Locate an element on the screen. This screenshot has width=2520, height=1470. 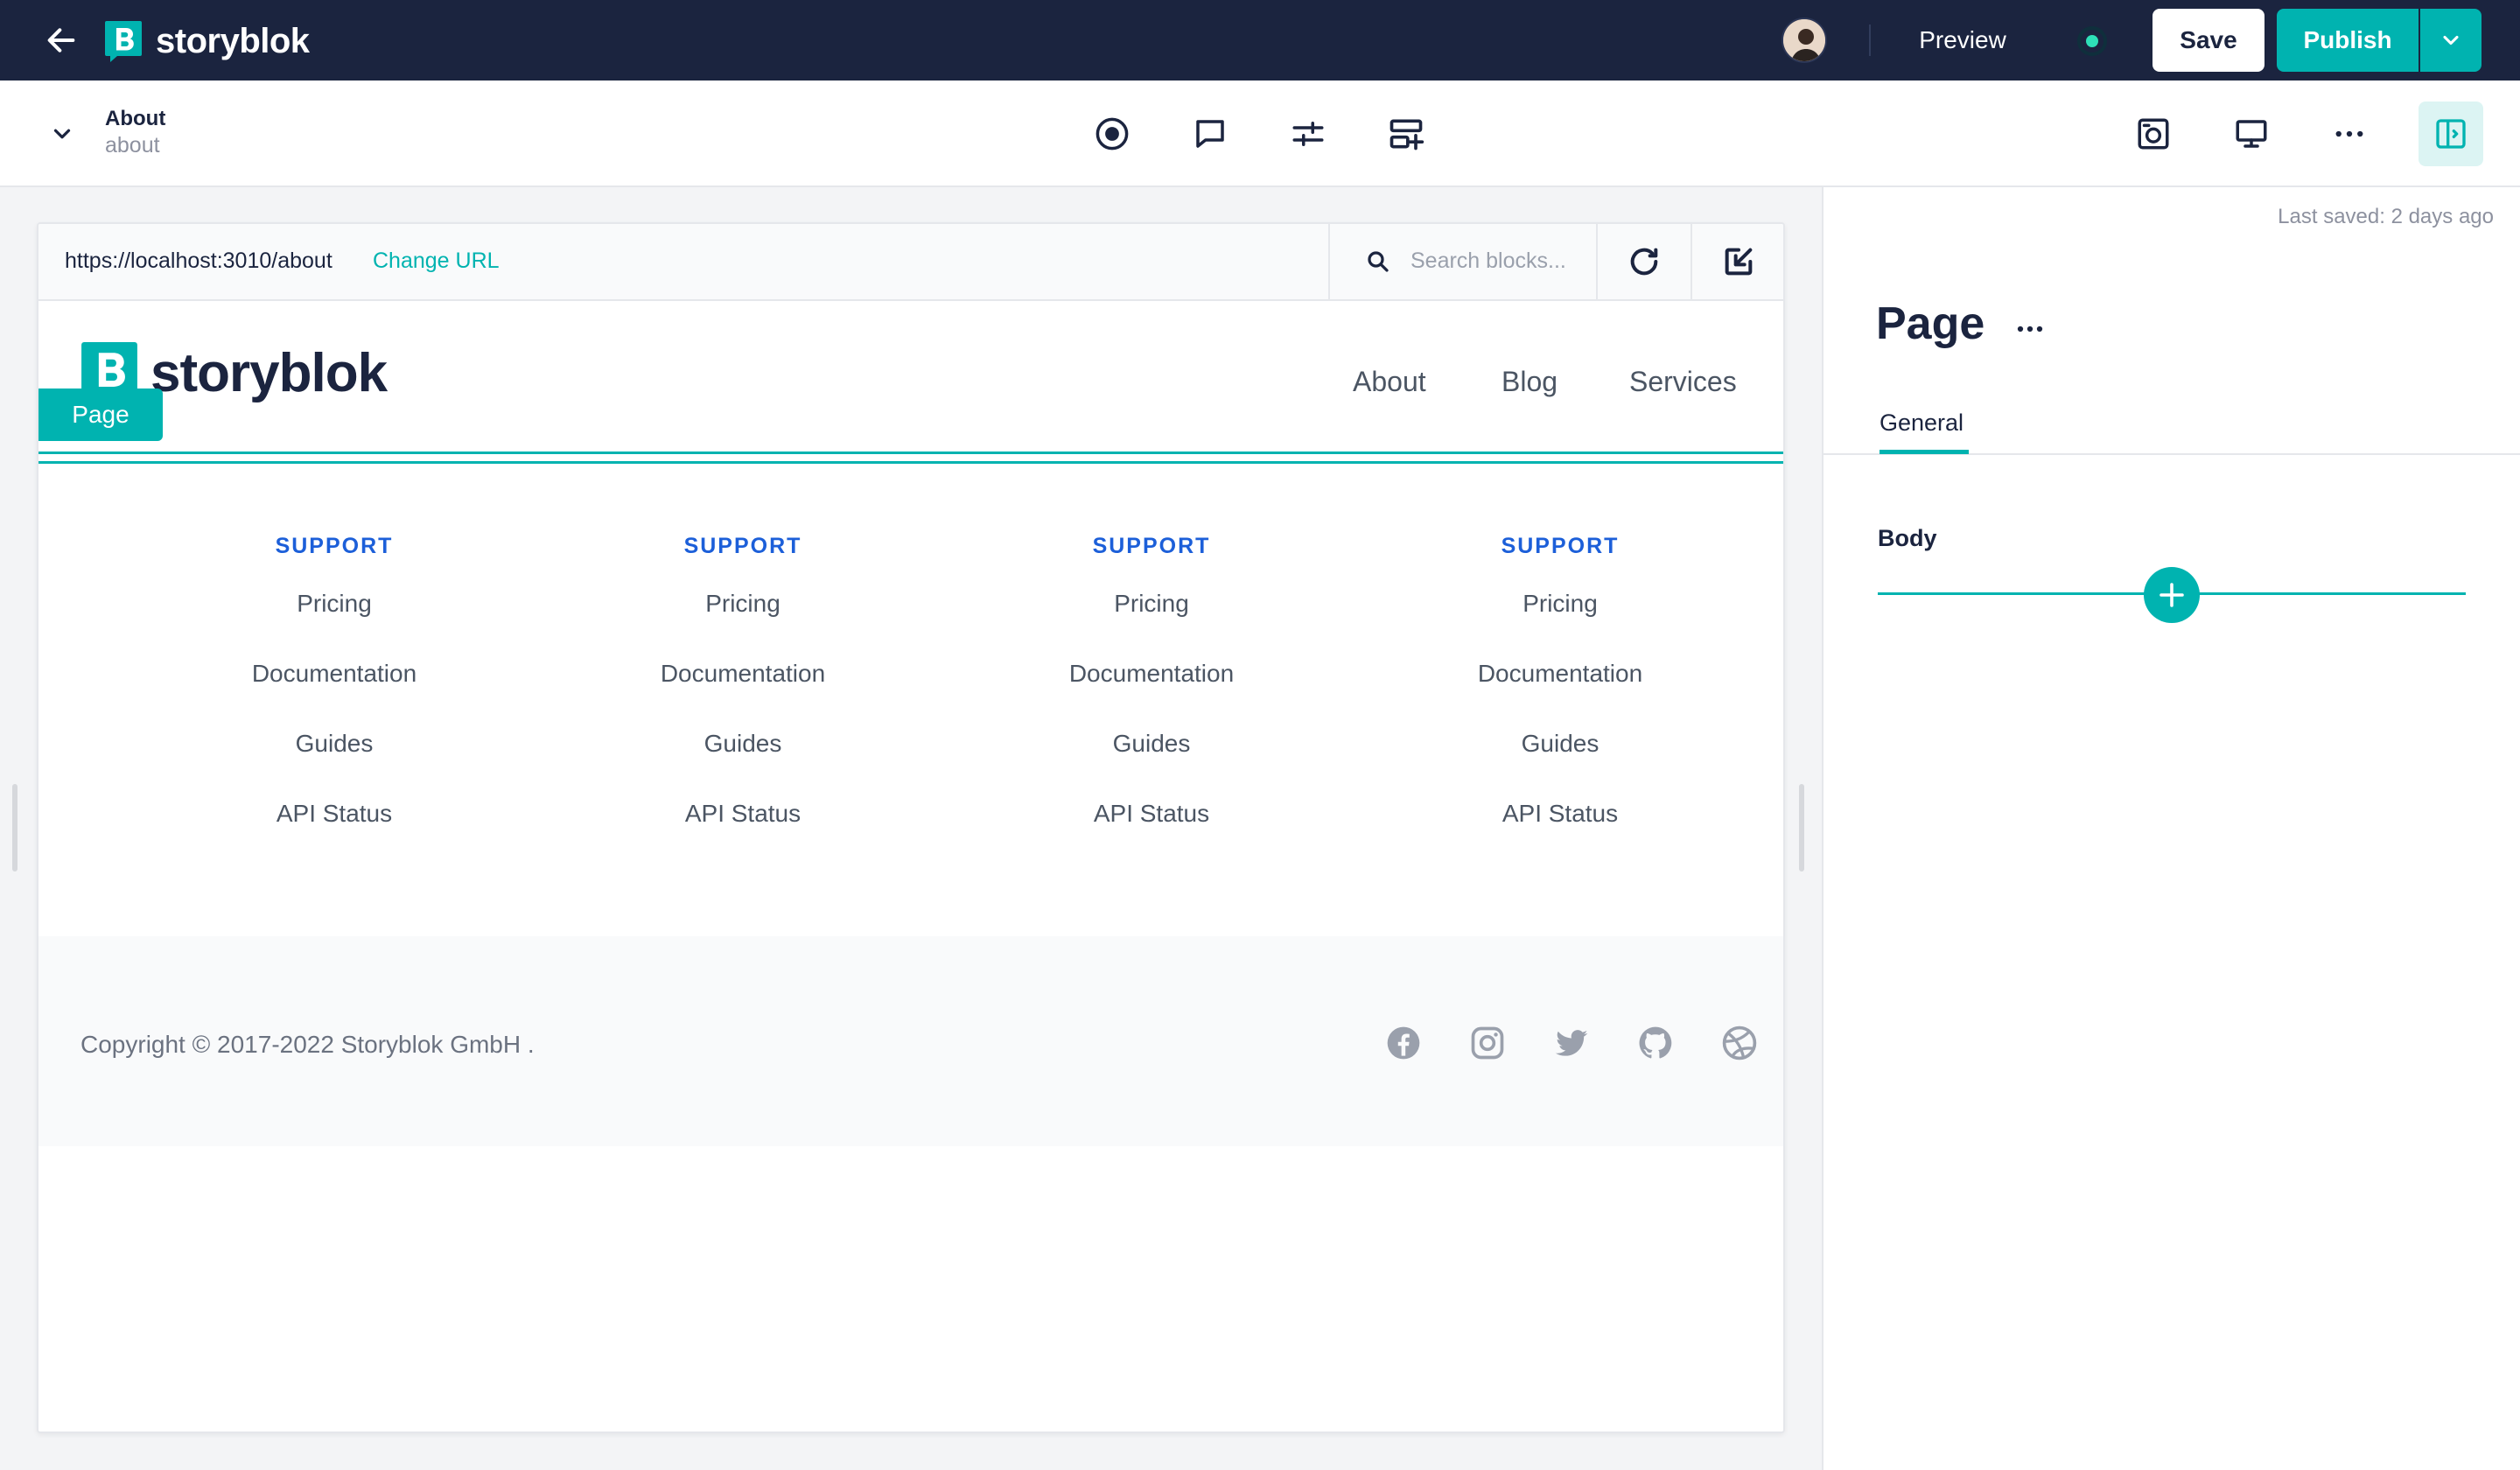
top-bar: storyblok Preview Save Publish is located at coordinates (1260, 40).